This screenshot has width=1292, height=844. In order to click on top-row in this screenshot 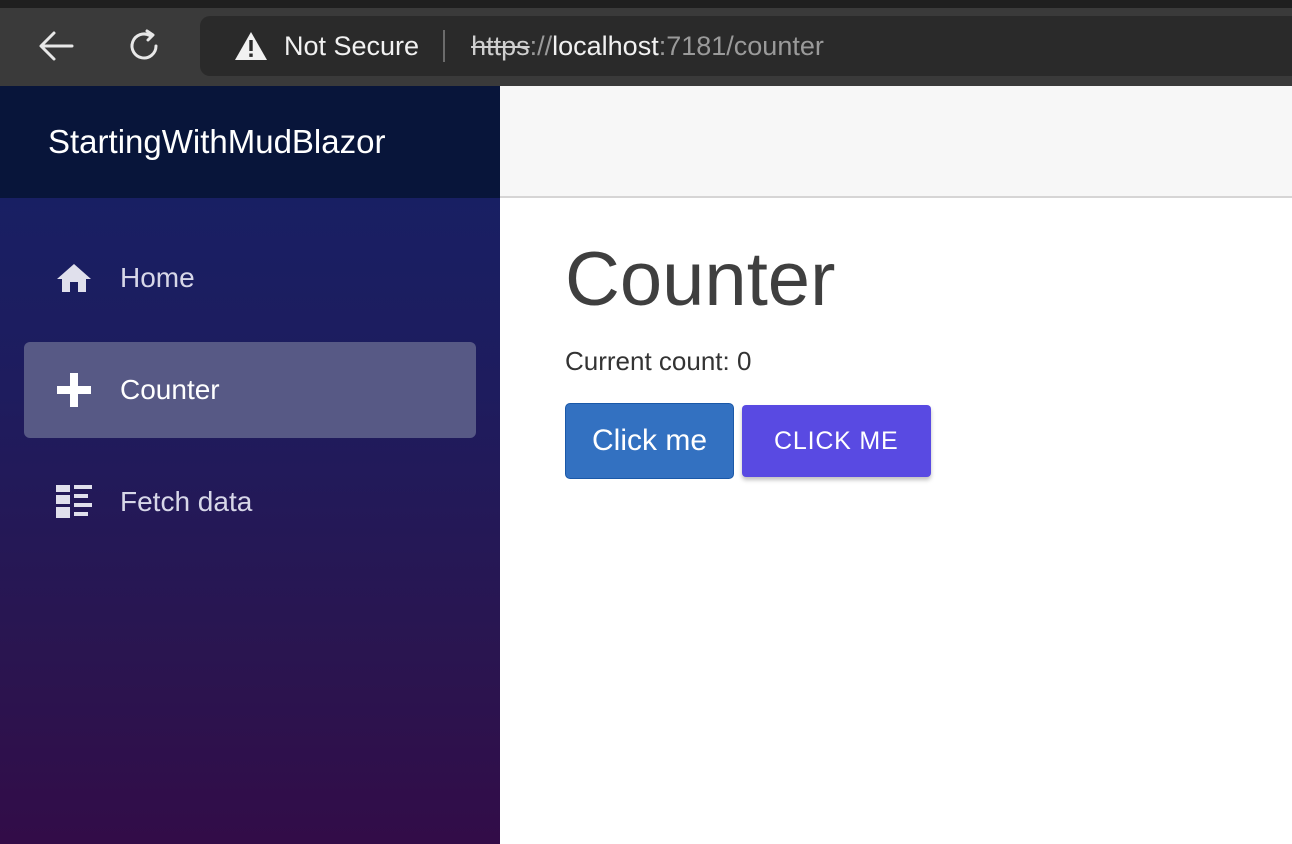, I will do `click(896, 142)`.